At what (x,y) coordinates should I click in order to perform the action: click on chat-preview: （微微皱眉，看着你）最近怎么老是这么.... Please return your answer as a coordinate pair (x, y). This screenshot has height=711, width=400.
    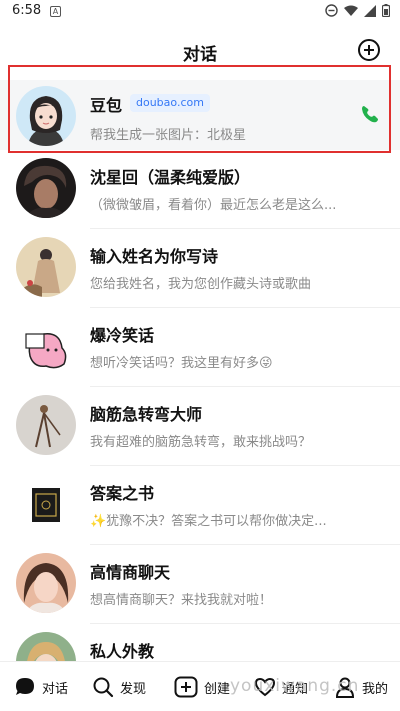
    Looking at the image, I should click on (213, 205).